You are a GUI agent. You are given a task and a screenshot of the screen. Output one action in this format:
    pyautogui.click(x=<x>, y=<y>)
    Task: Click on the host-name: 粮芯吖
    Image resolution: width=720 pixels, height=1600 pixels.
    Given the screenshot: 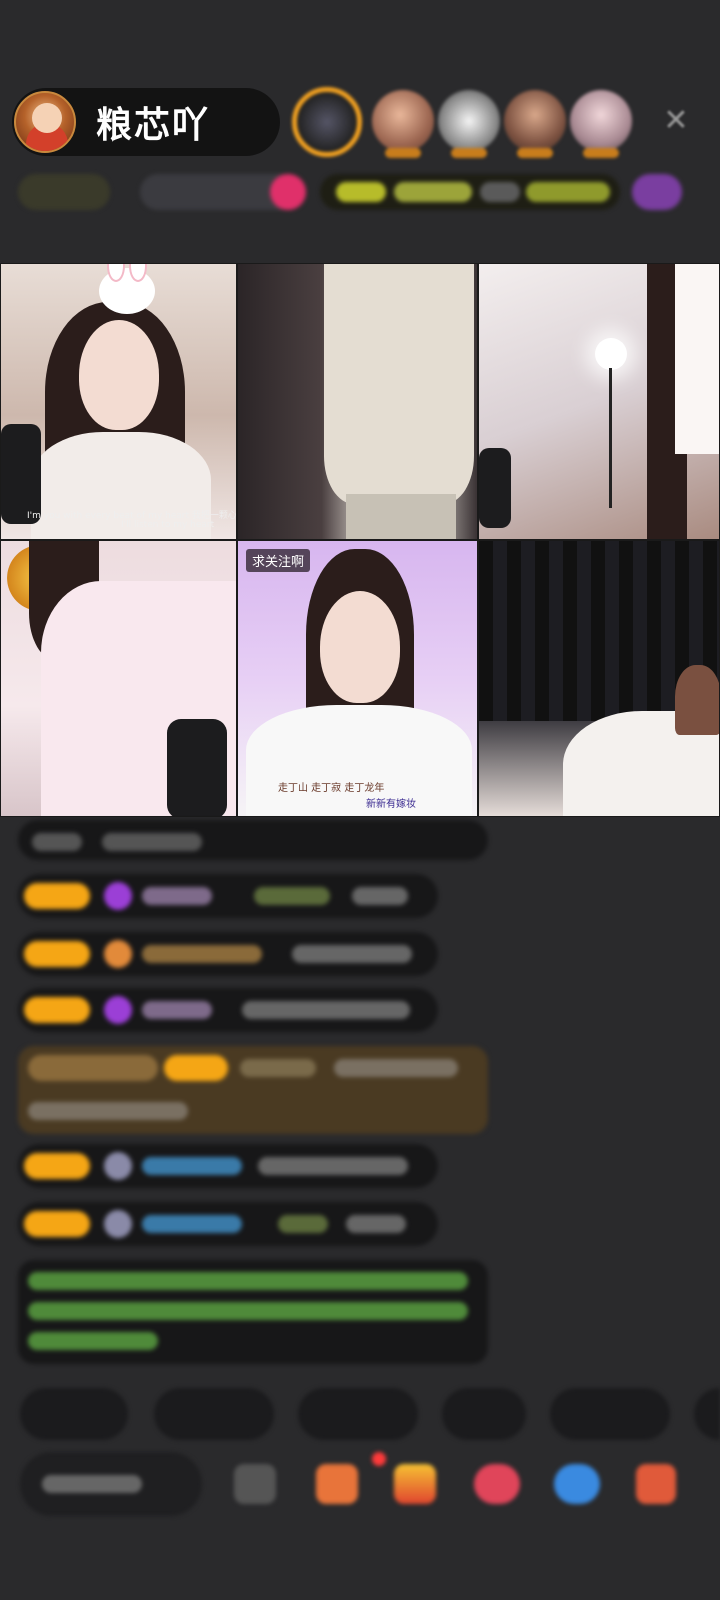 What is the action you would take?
    pyautogui.click(x=153, y=125)
    